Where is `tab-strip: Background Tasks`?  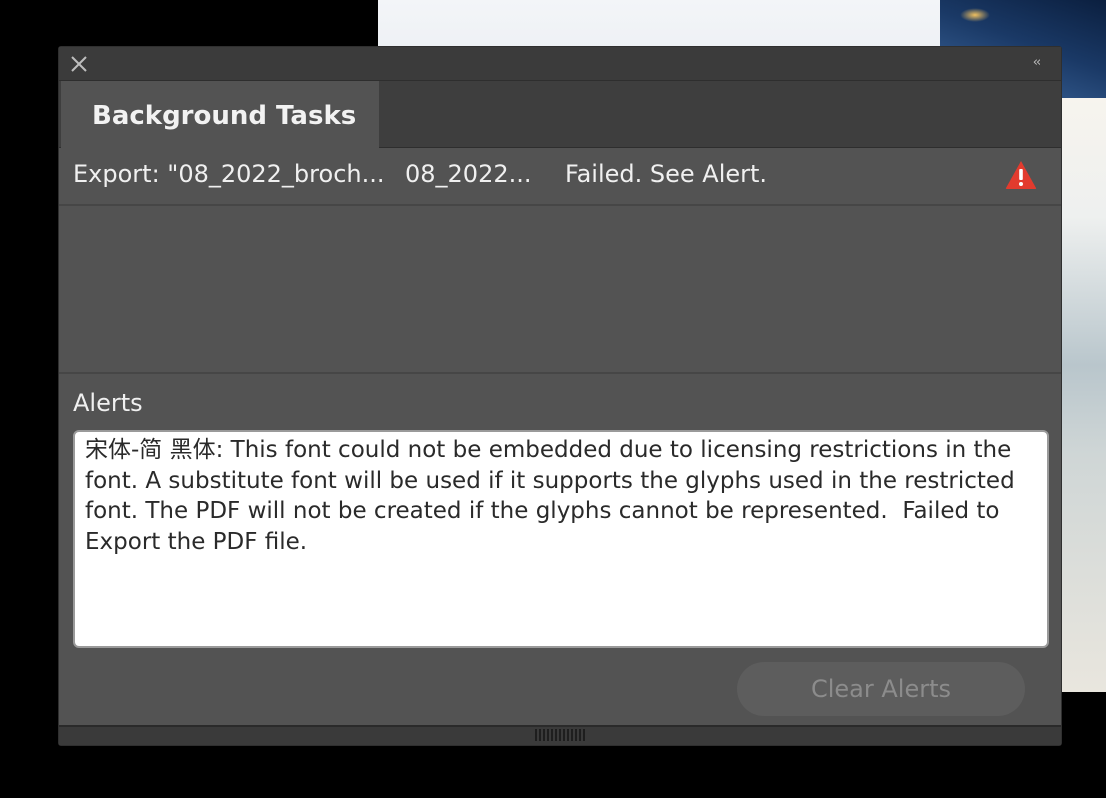
tab-strip: Background Tasks is located at coordinates (560, 114).